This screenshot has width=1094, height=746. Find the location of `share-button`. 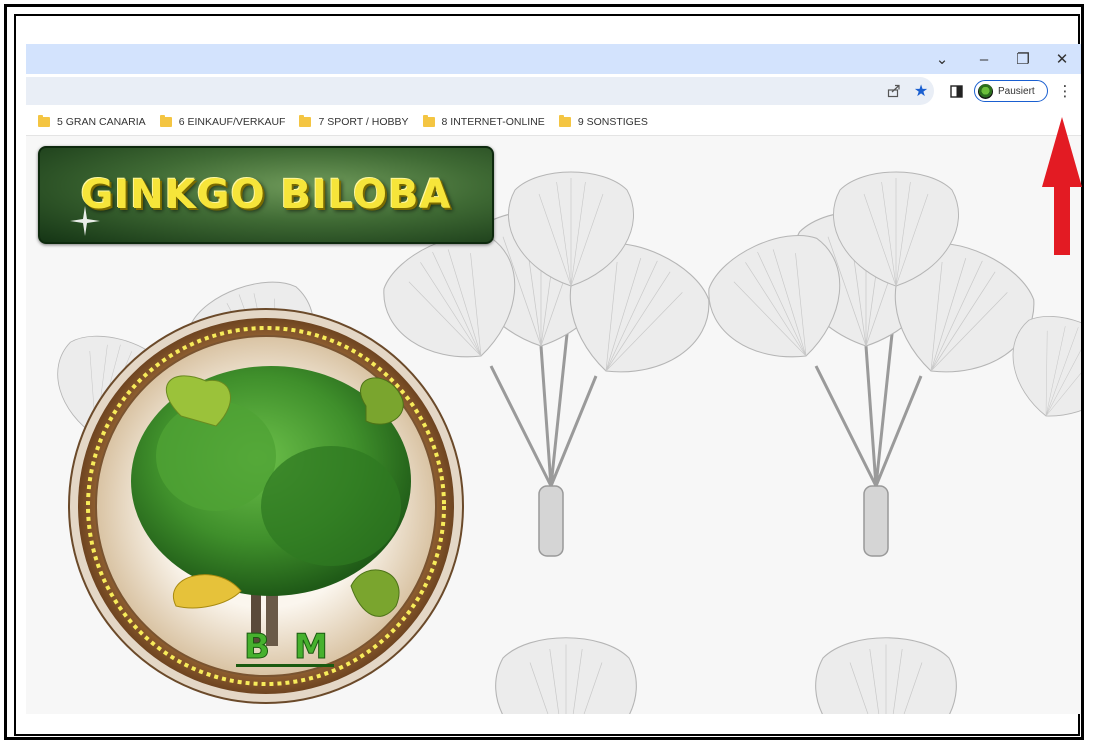

share-button is located at coordinates (894, 91).